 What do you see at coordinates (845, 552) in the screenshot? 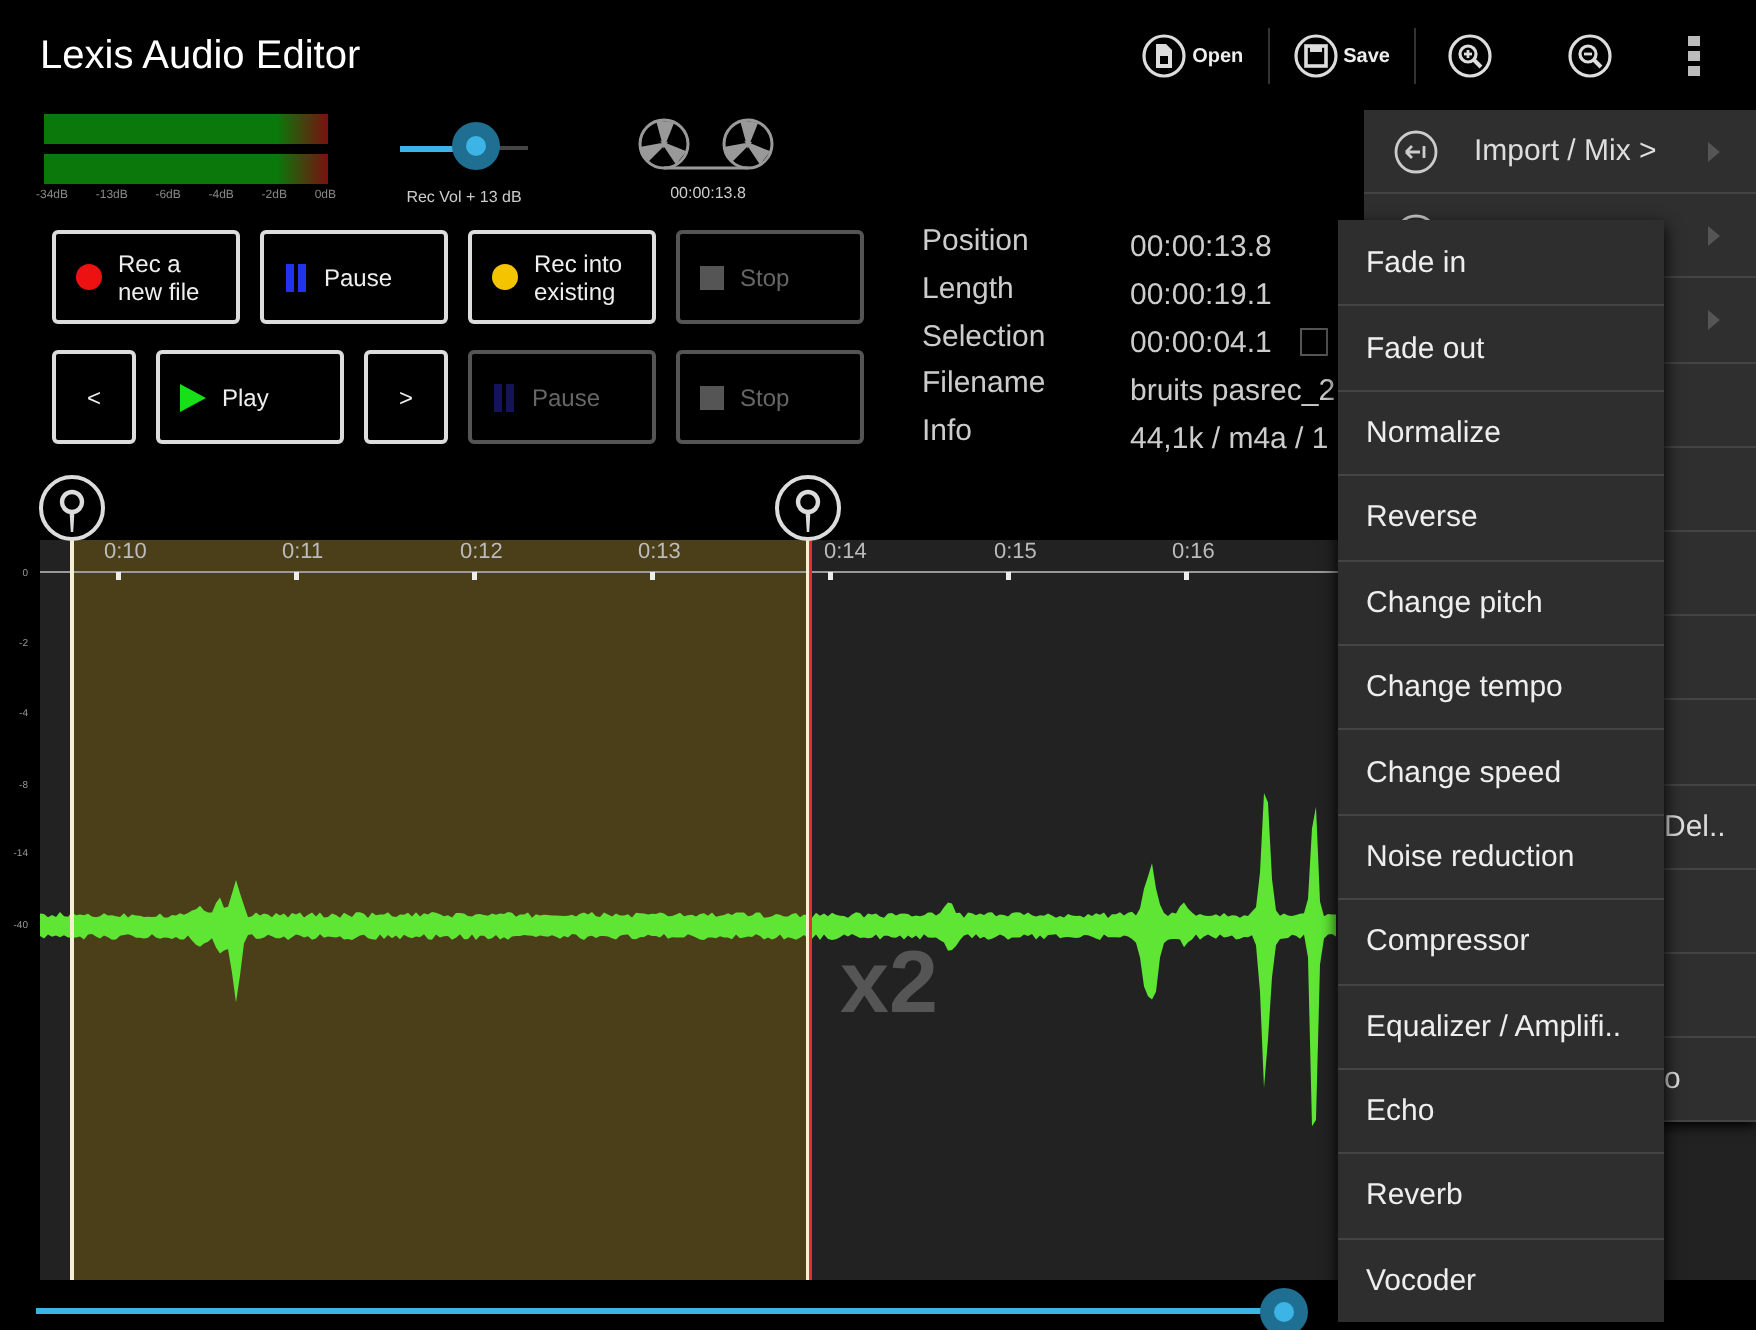
I see `time-tick-label: 0:14` at bounding box center [845, 552].